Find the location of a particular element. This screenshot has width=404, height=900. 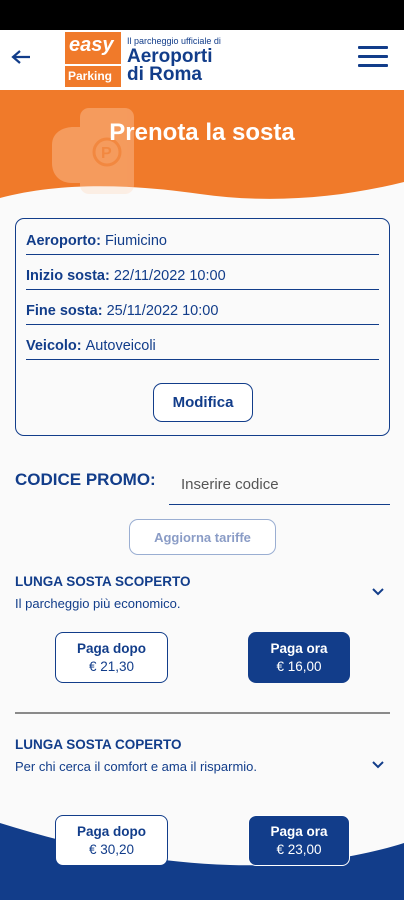

back-arrow-icon is located at coordinates (21, 57).